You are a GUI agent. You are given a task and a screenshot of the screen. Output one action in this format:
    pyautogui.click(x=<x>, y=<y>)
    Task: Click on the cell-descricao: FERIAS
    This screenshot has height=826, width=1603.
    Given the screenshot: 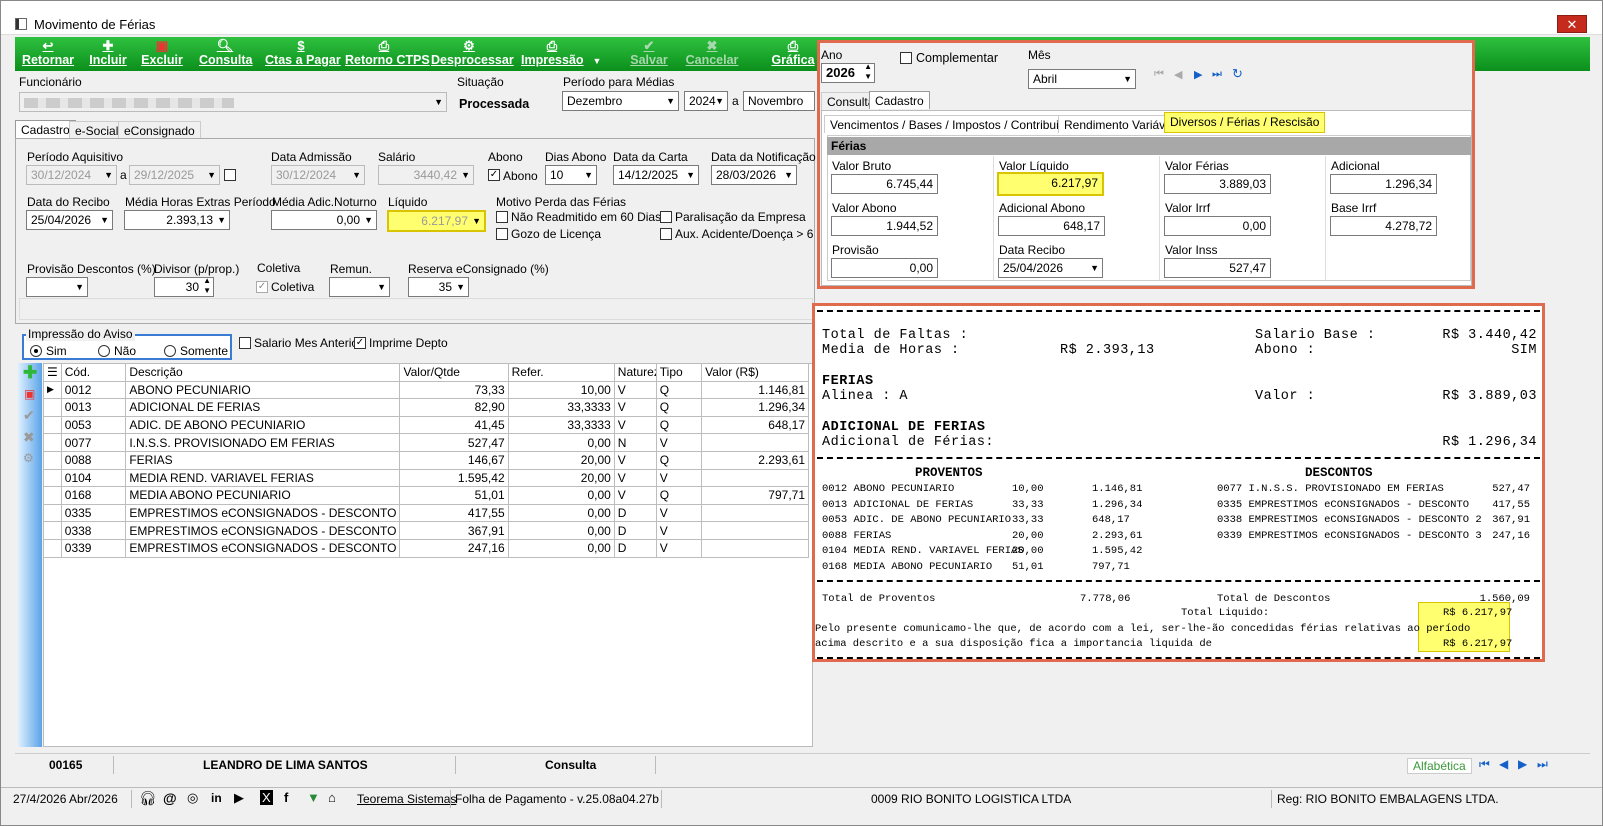 What is the action you would take?
    pyautogui.click(x=263, y=460)
    